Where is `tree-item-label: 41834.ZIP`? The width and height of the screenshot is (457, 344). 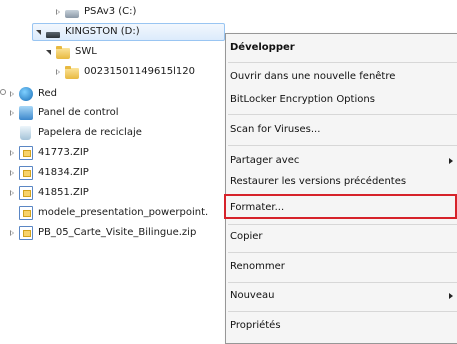
tree-item-label: 41834.ZIP is located at coordinates (63, 172).